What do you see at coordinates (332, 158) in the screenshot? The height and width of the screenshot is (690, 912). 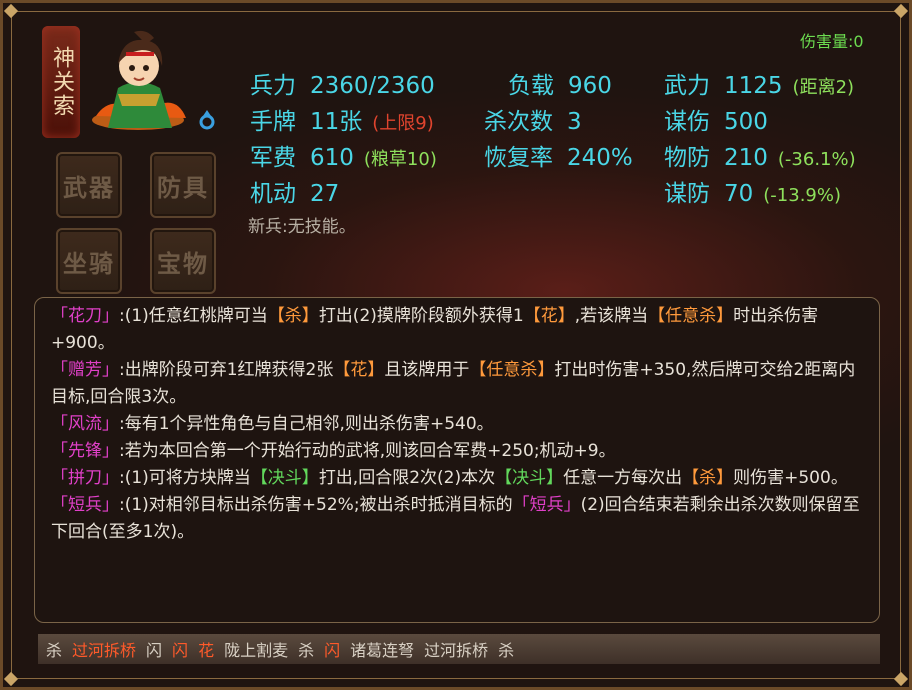 I see `stat-value: 610` at bounding box center [332, 158].